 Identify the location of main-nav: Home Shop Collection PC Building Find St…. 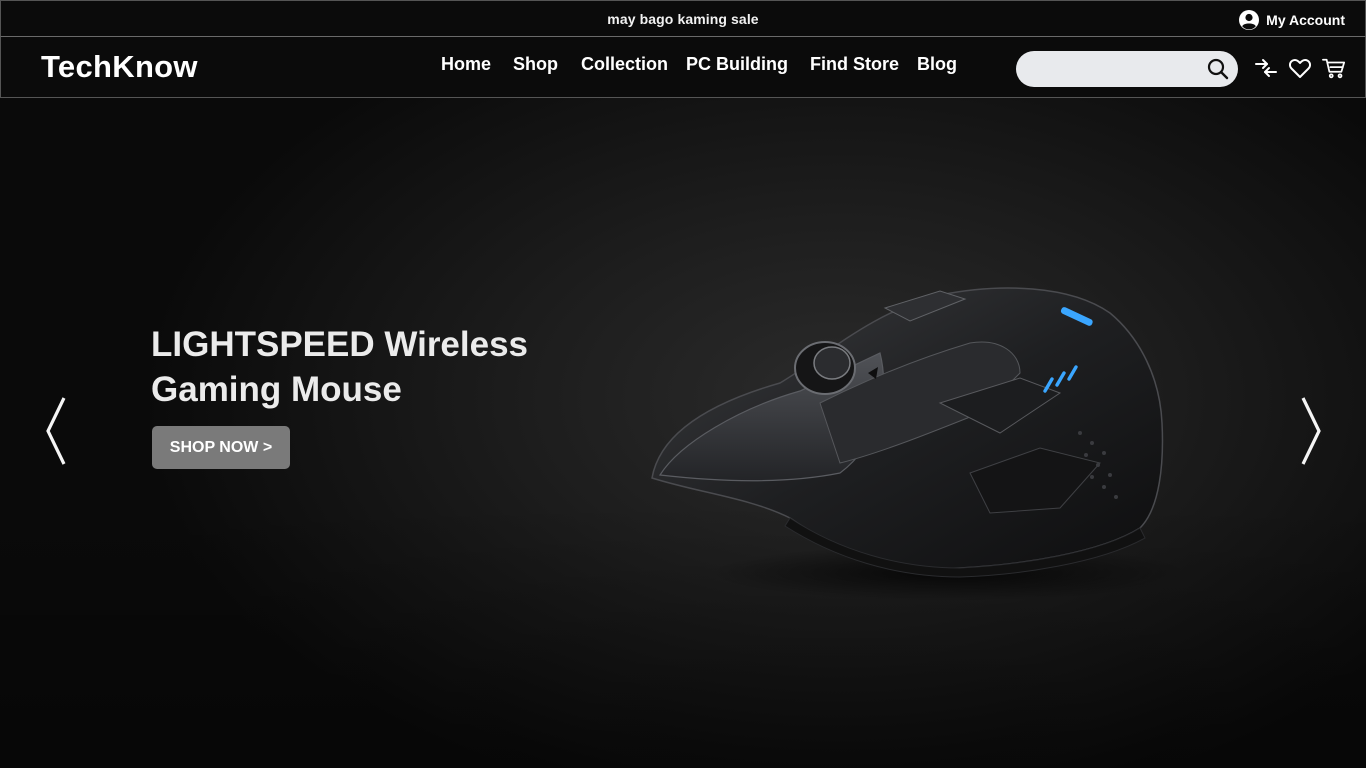
(710, 64).